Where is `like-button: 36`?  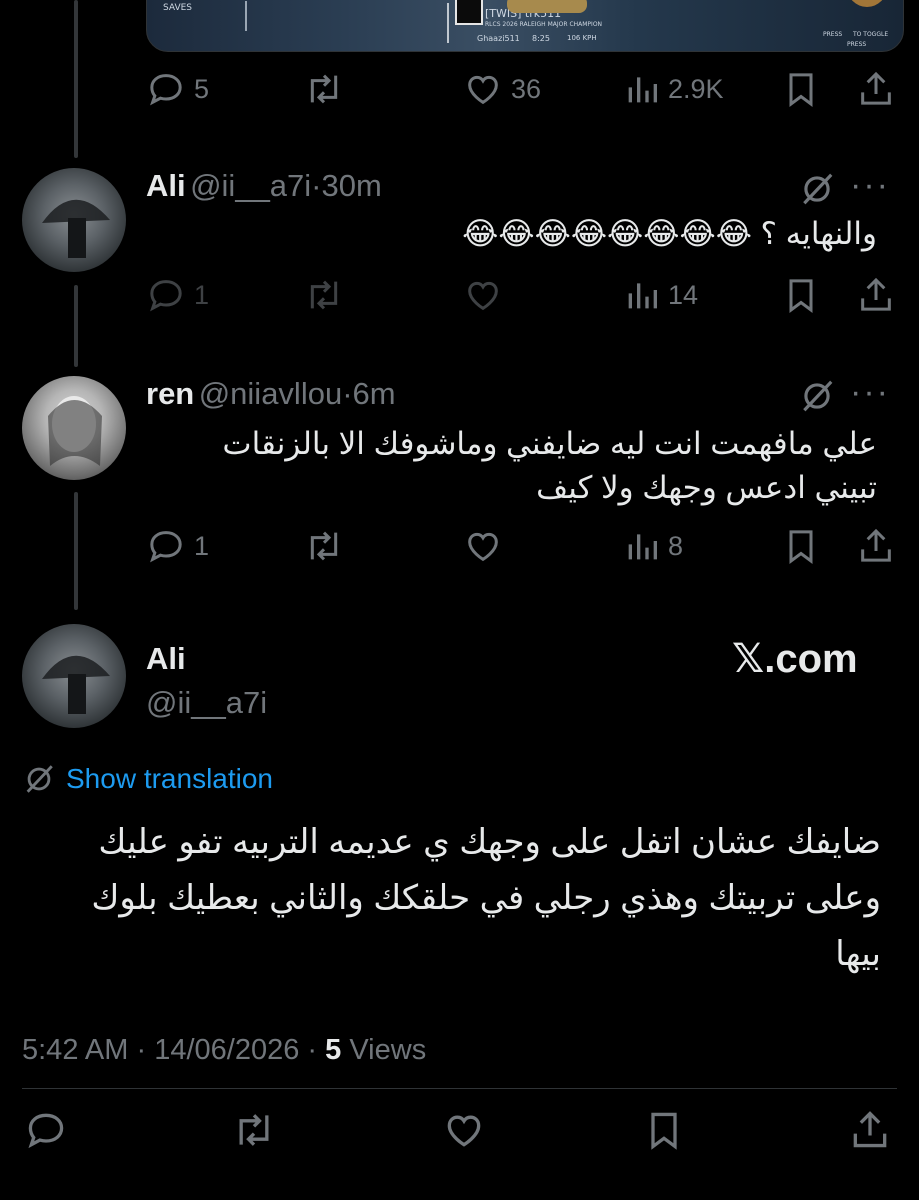 like-button: 36 is located at coordinates (502, 89).